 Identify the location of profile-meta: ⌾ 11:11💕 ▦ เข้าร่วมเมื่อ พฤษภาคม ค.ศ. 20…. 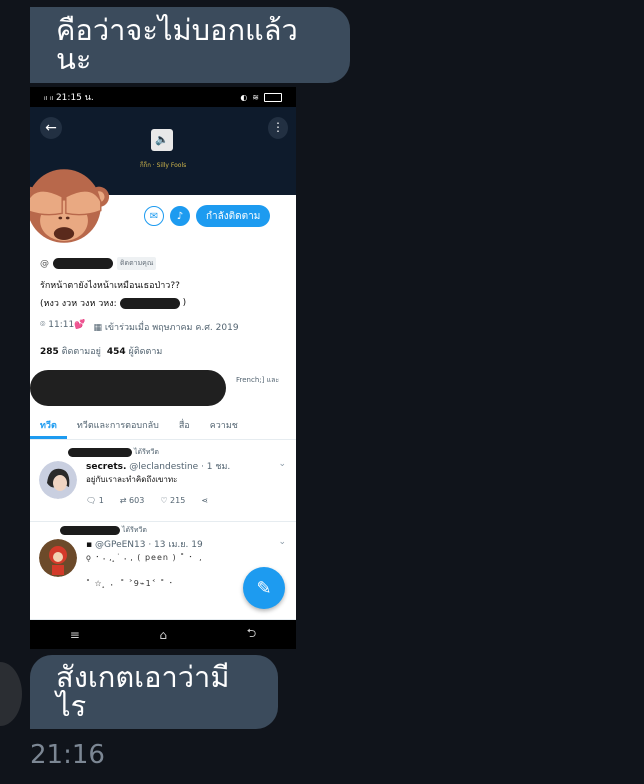
(139, 327).